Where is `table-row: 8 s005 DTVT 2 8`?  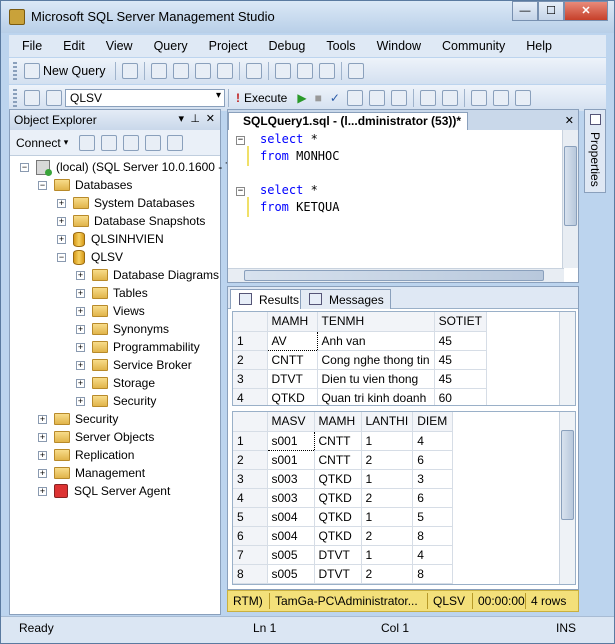 table-row: 8 s005 DTVT 2 8 is located at coordinates (343, 574).